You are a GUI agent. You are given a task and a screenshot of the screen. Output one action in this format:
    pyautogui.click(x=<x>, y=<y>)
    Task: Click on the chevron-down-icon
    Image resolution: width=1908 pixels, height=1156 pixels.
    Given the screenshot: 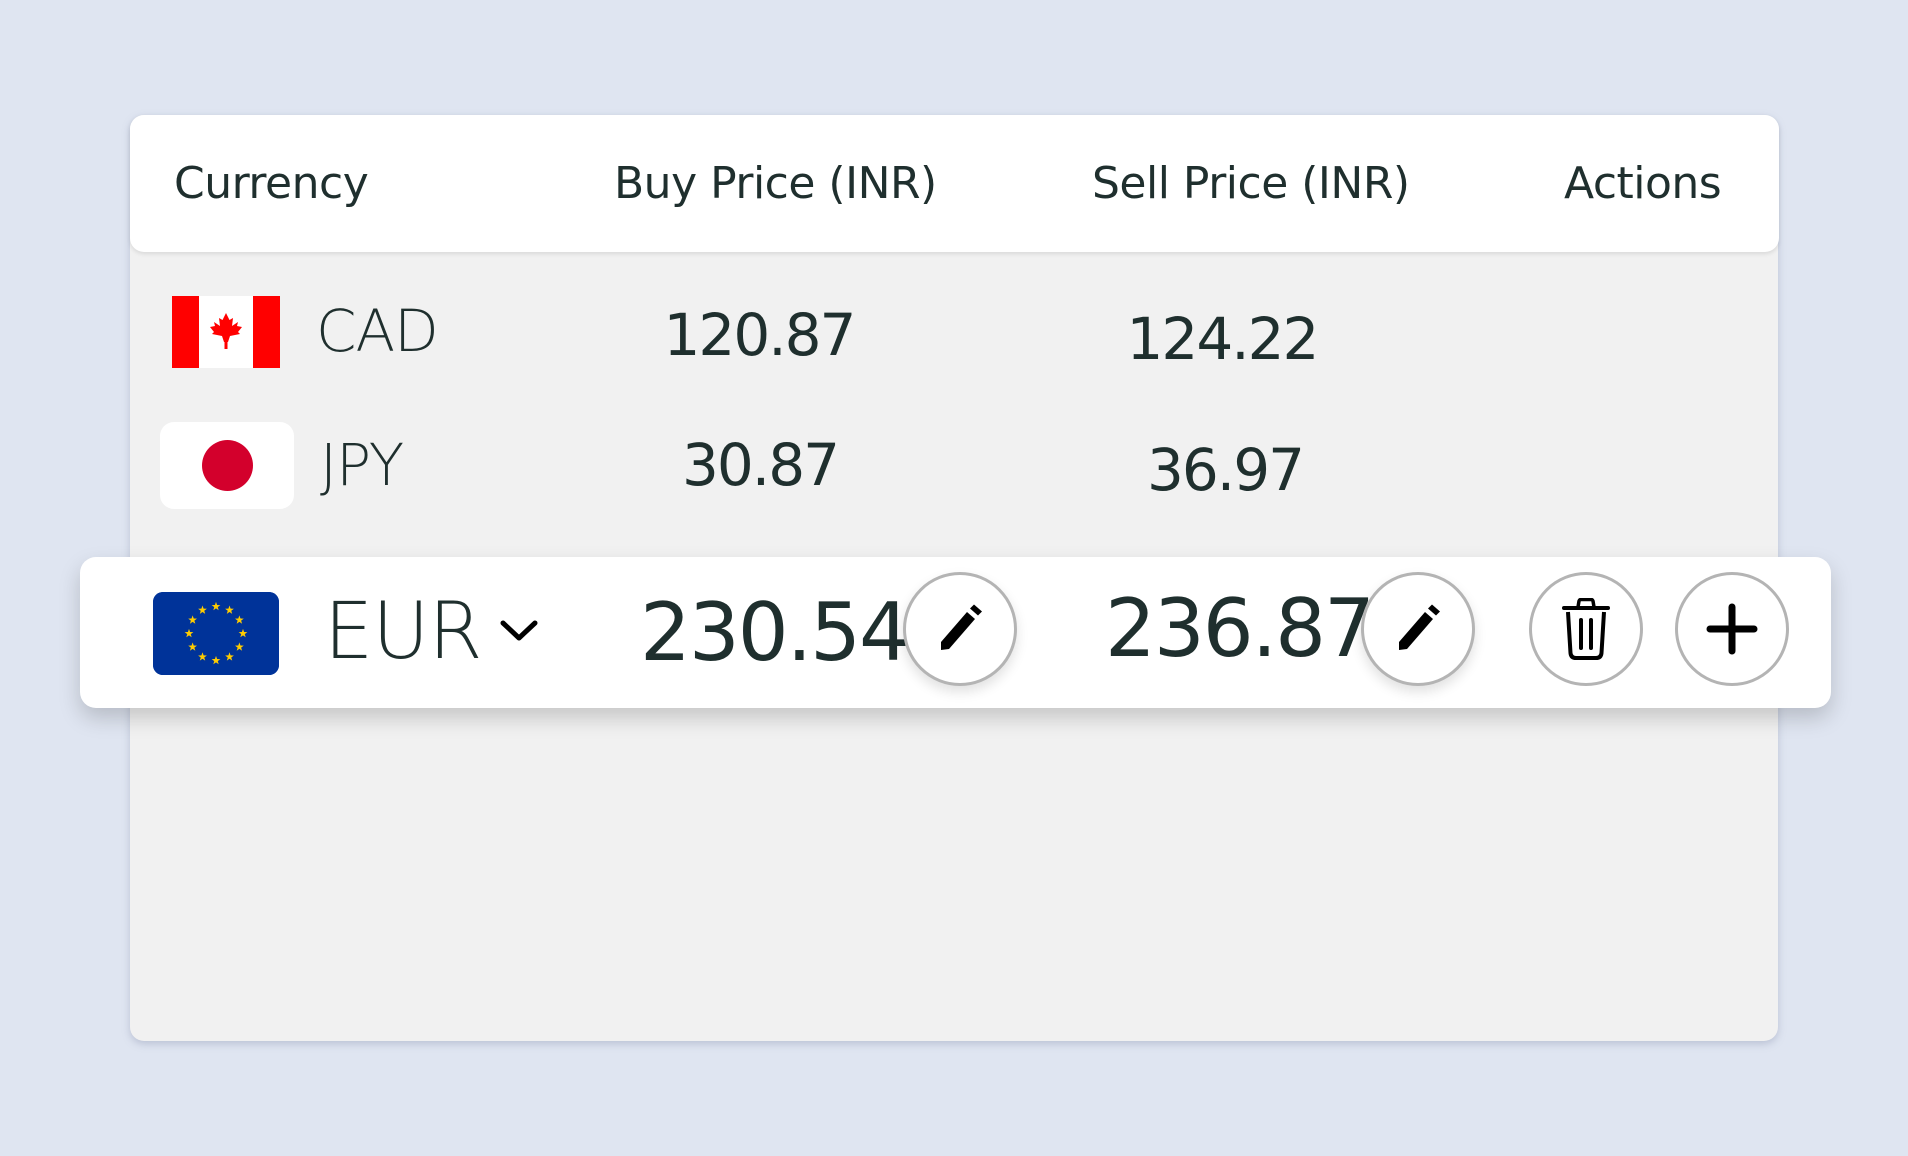 What is the action you would take?
    pyautogui.click(x=519, y=631)
    